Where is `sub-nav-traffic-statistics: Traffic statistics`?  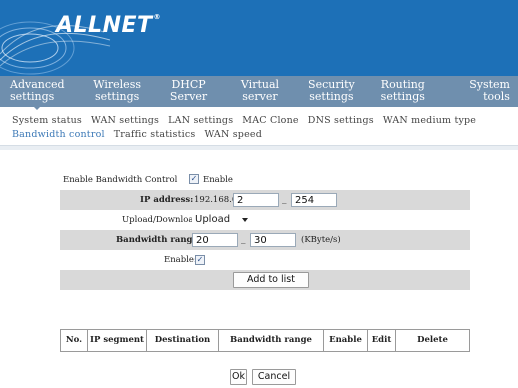
sub-nav-traffic-statistics: Traffic statistics is located at coordinates (155, 134).